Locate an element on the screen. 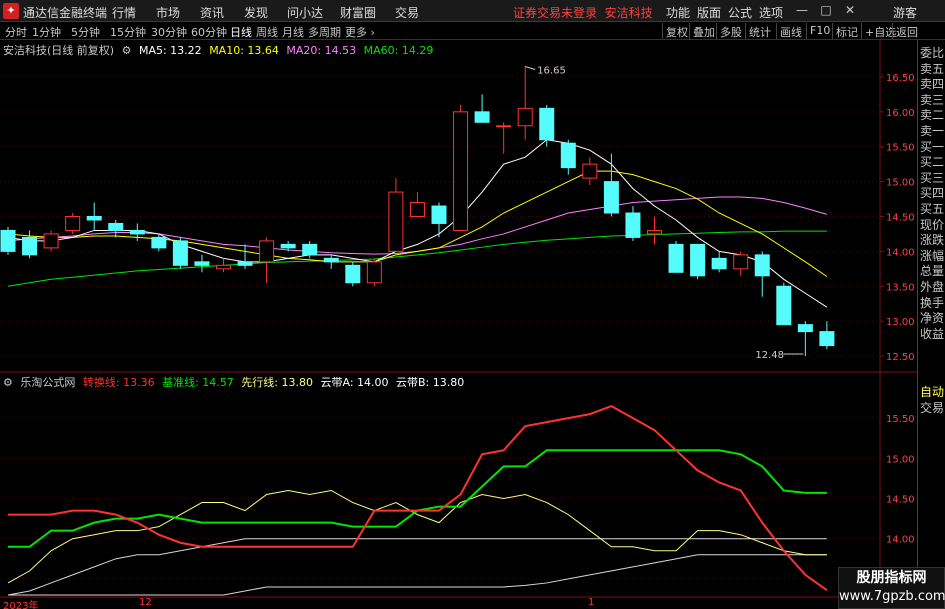 This screenshot has width=945, height=609. btn-duogu: 多股 is located at coordinates (730, 31).